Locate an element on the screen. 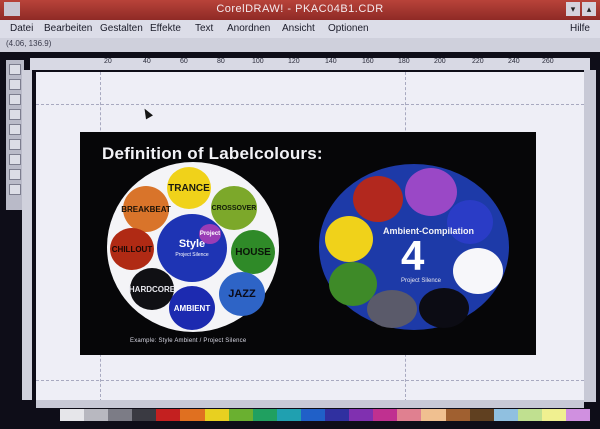 This screenshot has width=600, height=429. ruler-tick: 180 is located at coordinates (404, 61).